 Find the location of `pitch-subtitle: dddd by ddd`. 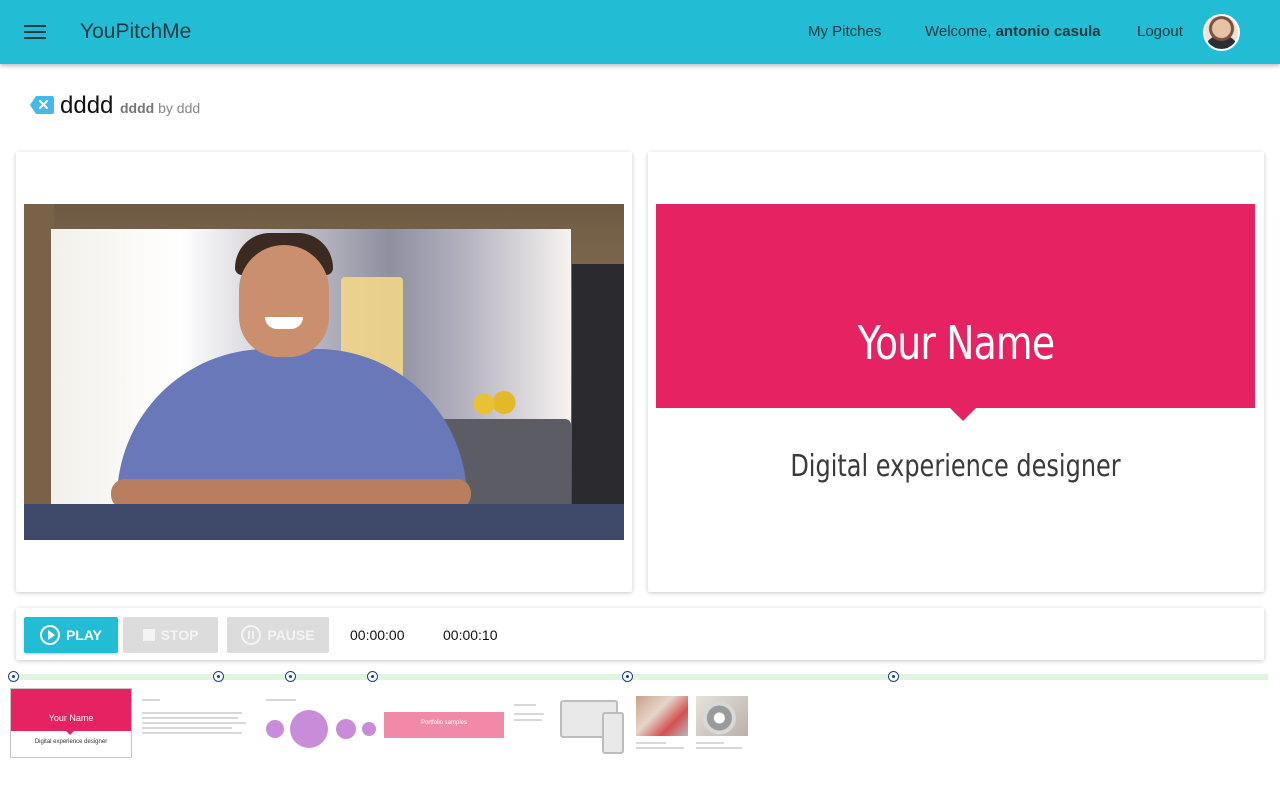

pitch-subtitle: dddd by ddd is located at coordinates (160, 108).